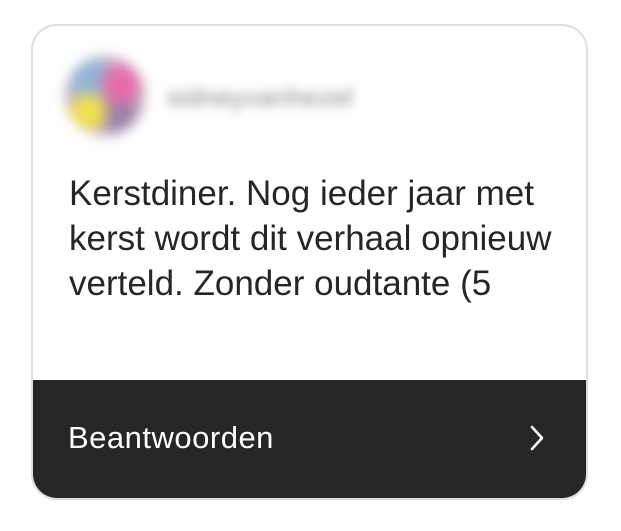  Describe the element at coordinates (260, 97) in the screenshot. I see `username: sidneyvanhezel` at that location.